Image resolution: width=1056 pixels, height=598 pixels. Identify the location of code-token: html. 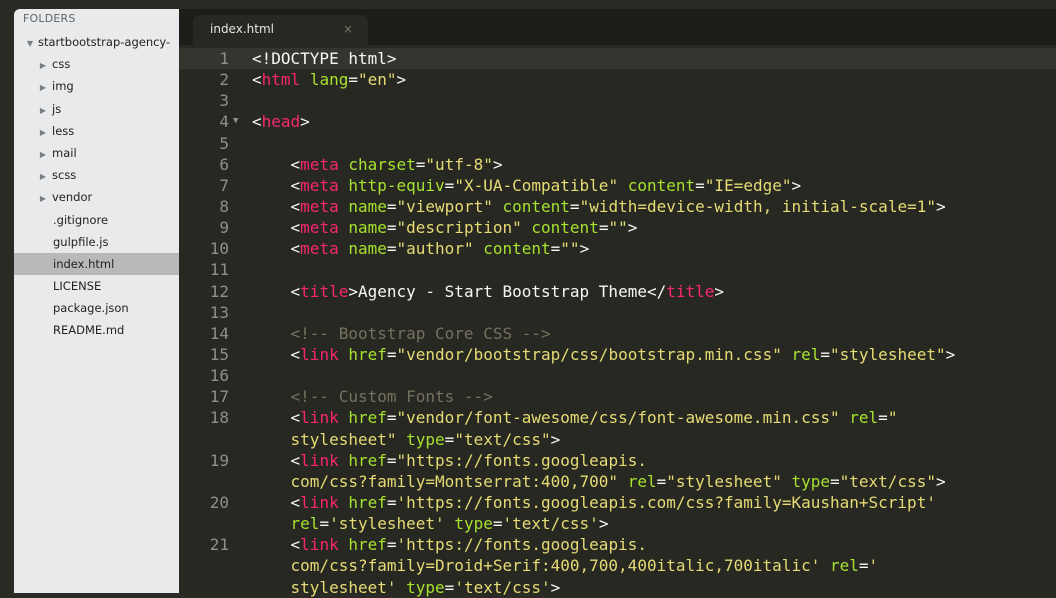
(281, 80).